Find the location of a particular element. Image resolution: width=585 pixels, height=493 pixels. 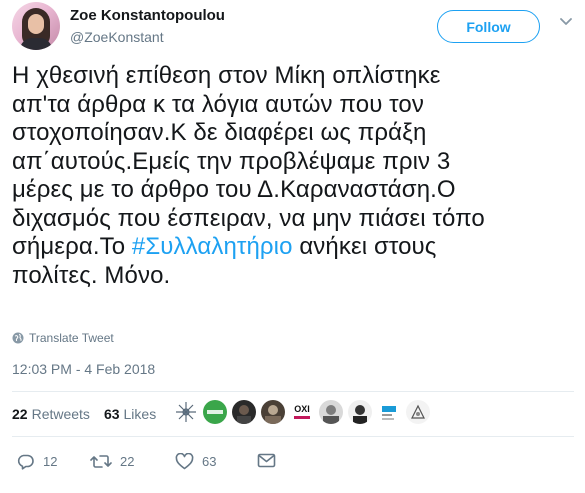

avatar-face is located at coordinates (36, 24).